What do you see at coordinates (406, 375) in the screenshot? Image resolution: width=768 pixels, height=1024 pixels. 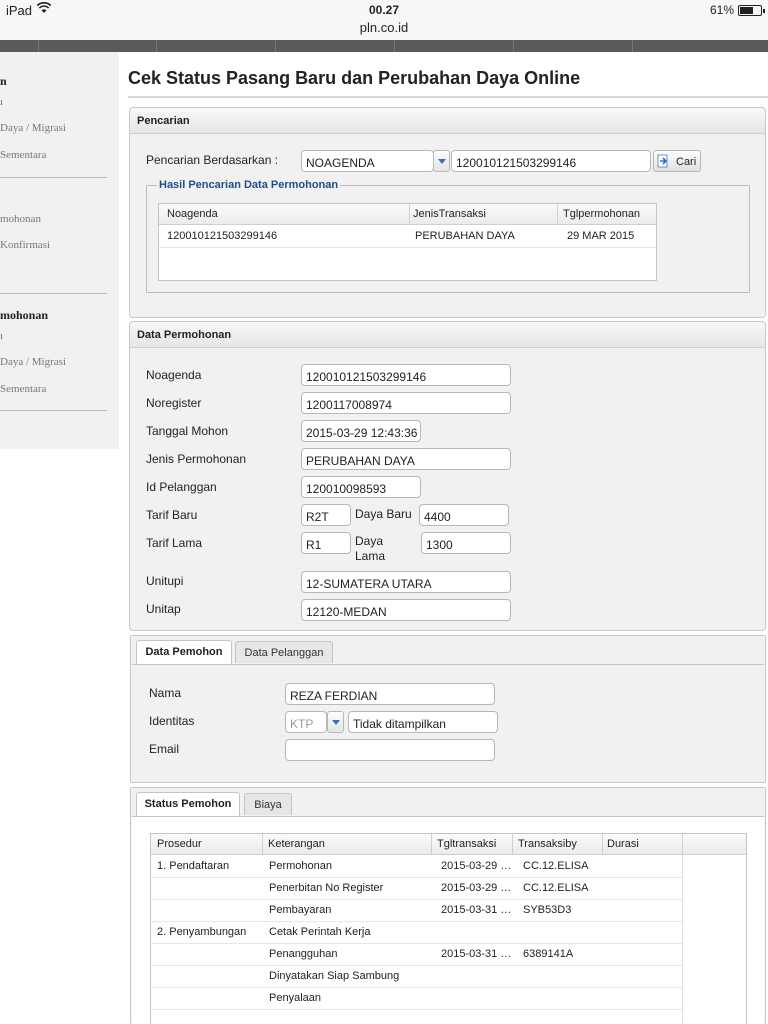 I see `noagenda-field: 120010121503299146` at bounding box center [406, 375].